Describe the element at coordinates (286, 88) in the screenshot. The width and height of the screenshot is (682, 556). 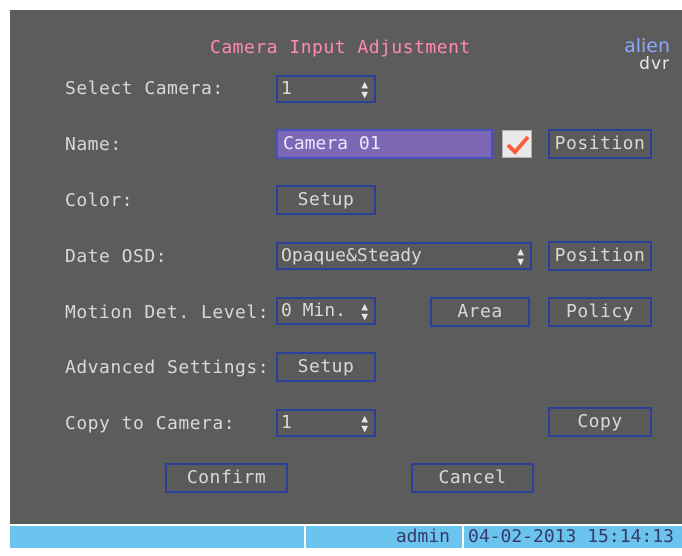
I see `select-camera-value: 1` at that location.